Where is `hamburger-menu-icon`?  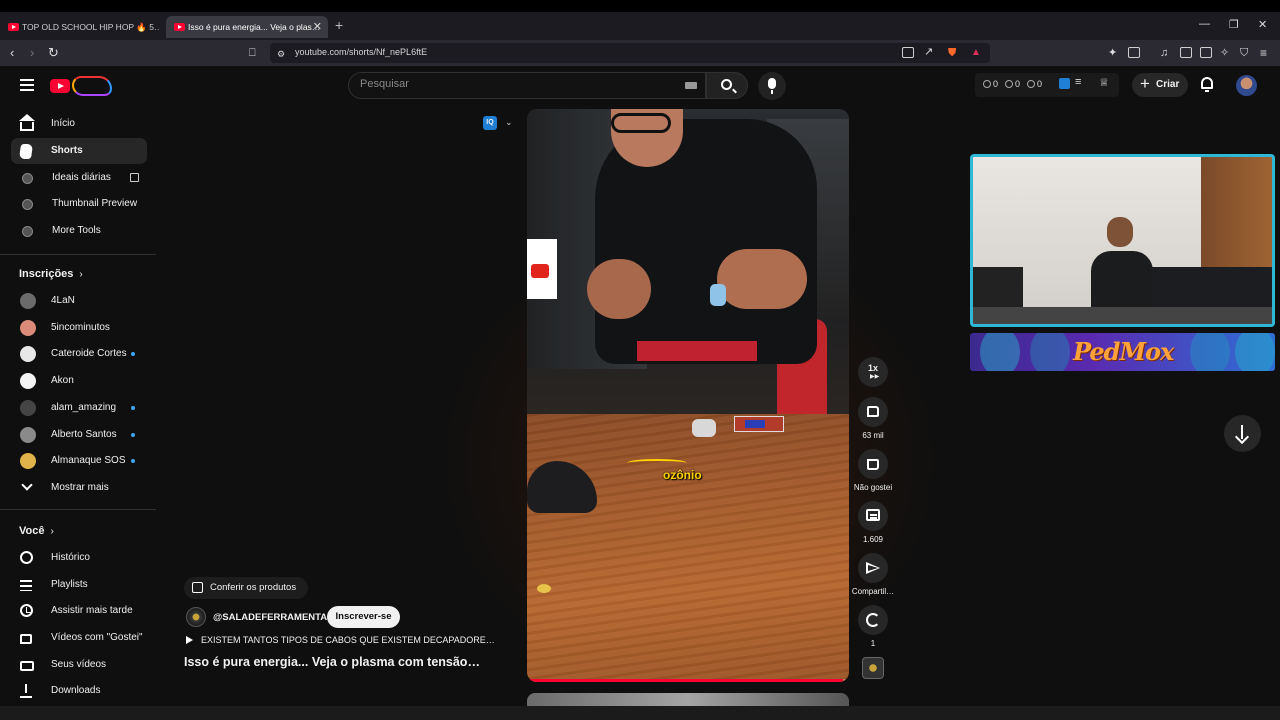
hamburger-menu-icon is located at coordinates (27, 85).